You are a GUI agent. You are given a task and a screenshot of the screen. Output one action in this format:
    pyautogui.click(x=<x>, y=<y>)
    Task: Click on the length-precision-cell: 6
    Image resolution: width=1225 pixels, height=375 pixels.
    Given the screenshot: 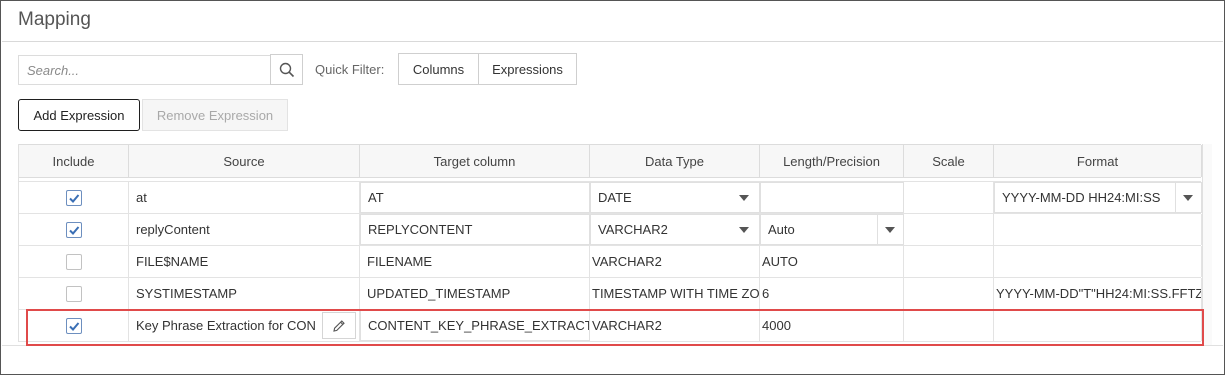 What is the action you would take?
    pyautogui.click(x=832, y=293)
    